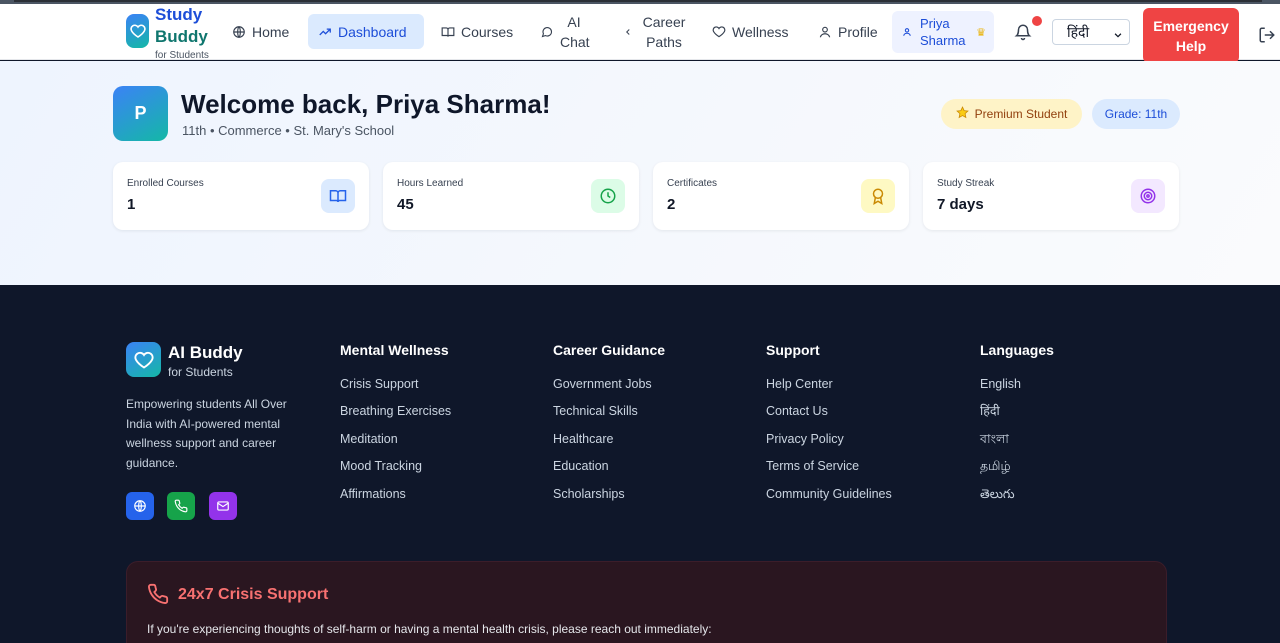 The image size is (1280, 643). Describe the element at coordinates (338, 196) in the screenshot. I see `book-icon` at that location.